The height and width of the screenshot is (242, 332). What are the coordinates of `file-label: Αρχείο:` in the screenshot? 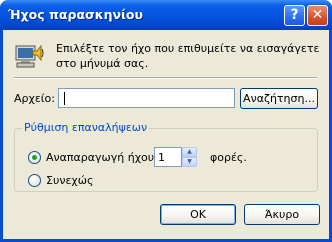 It's located at (34, 98).